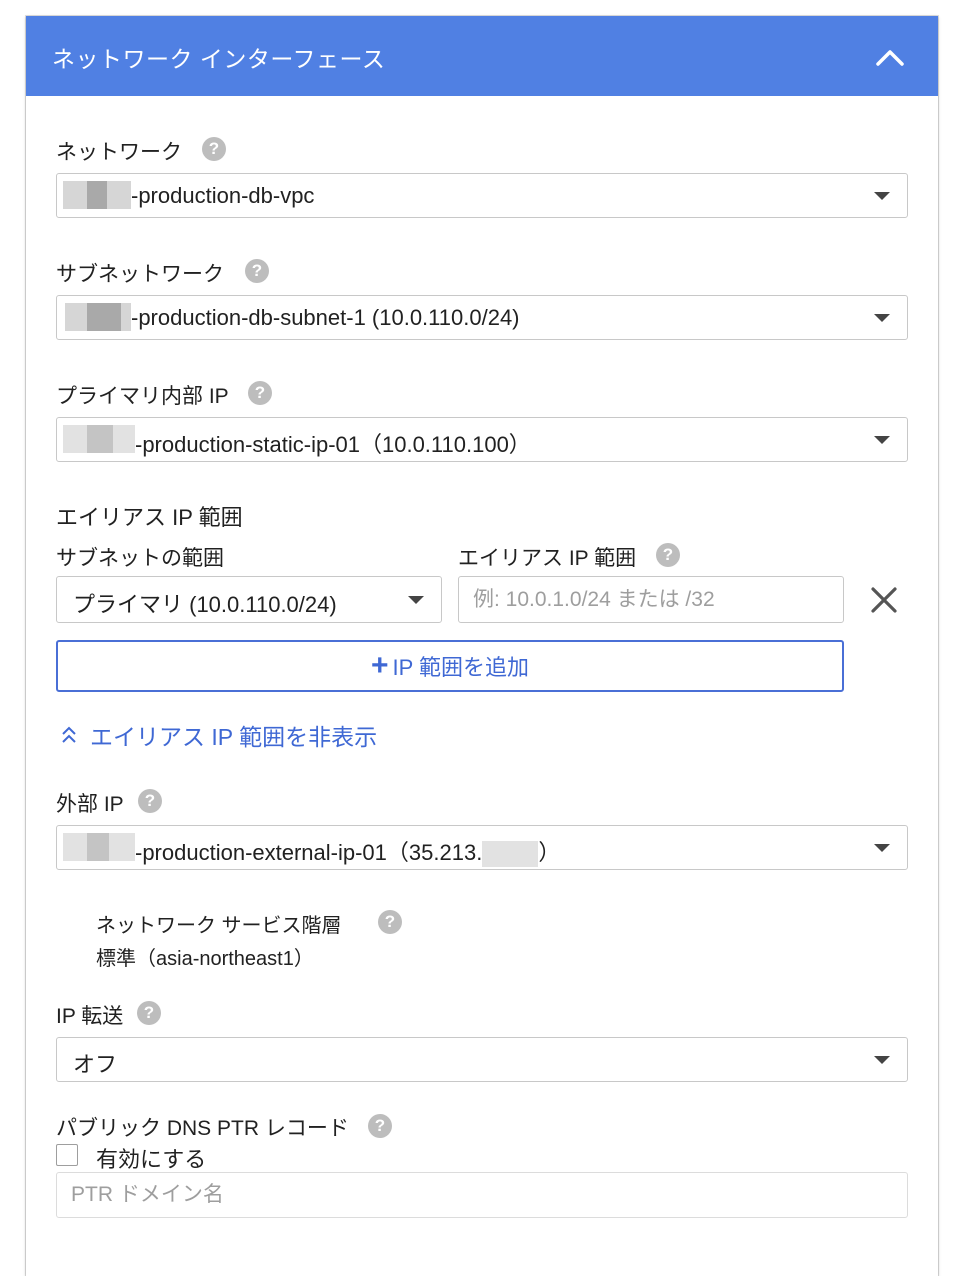 The height and width of the screenshot is (1276, 966). I want to click on double-chevron-up-icon, so click(69, 734).